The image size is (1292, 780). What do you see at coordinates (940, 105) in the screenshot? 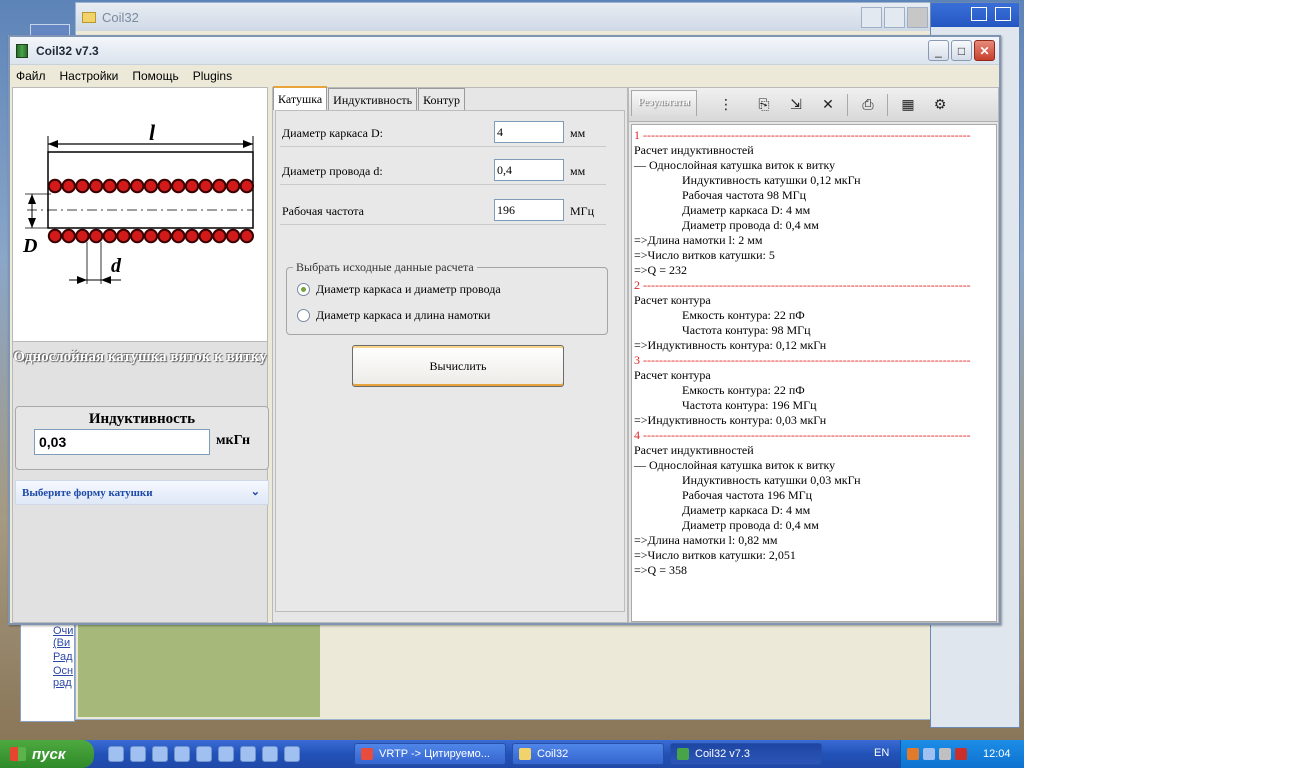
I see `settings-icon: ⚙` at bounding box center [940, 105].